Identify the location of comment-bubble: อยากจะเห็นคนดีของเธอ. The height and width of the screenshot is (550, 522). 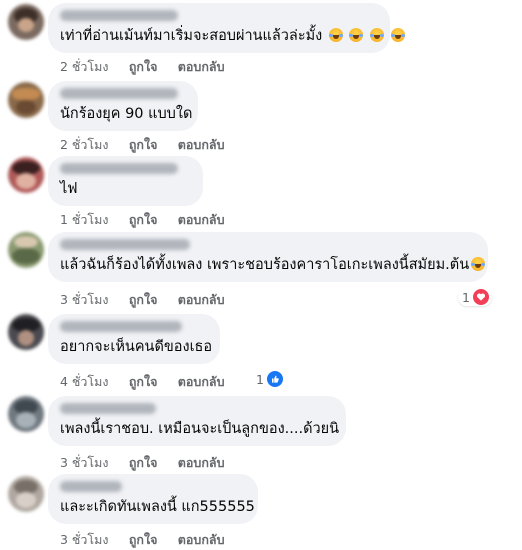
(134, 339).